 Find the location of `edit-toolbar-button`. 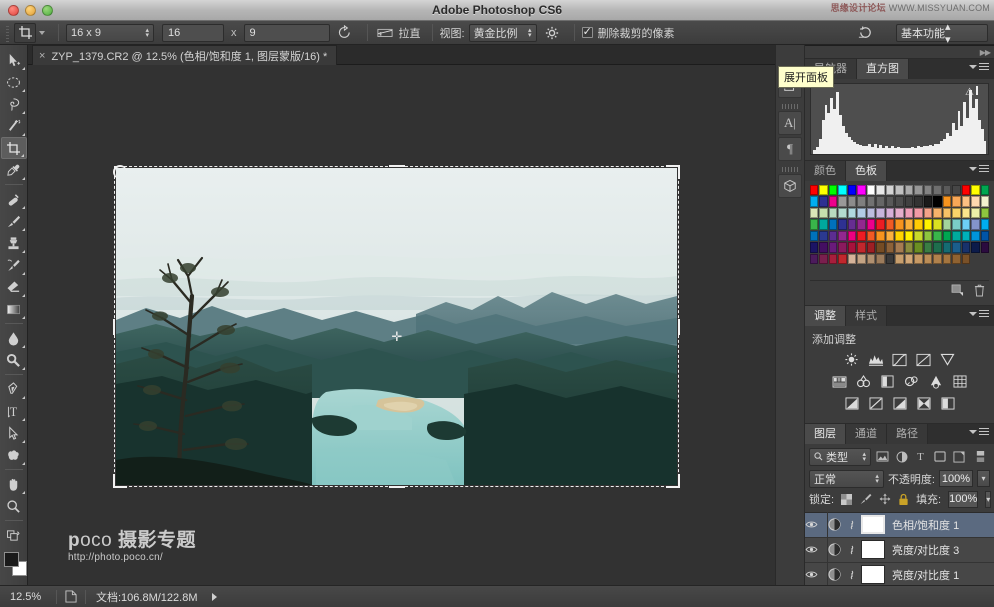

edit-toolbar-button is located at coordinates (14, 535).